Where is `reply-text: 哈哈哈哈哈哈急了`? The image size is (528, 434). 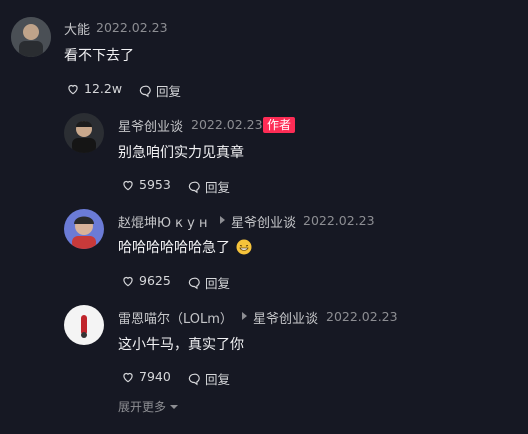
reply-text: 哈哈哈哈哈哈急了 is located at coordinates (185, 247).